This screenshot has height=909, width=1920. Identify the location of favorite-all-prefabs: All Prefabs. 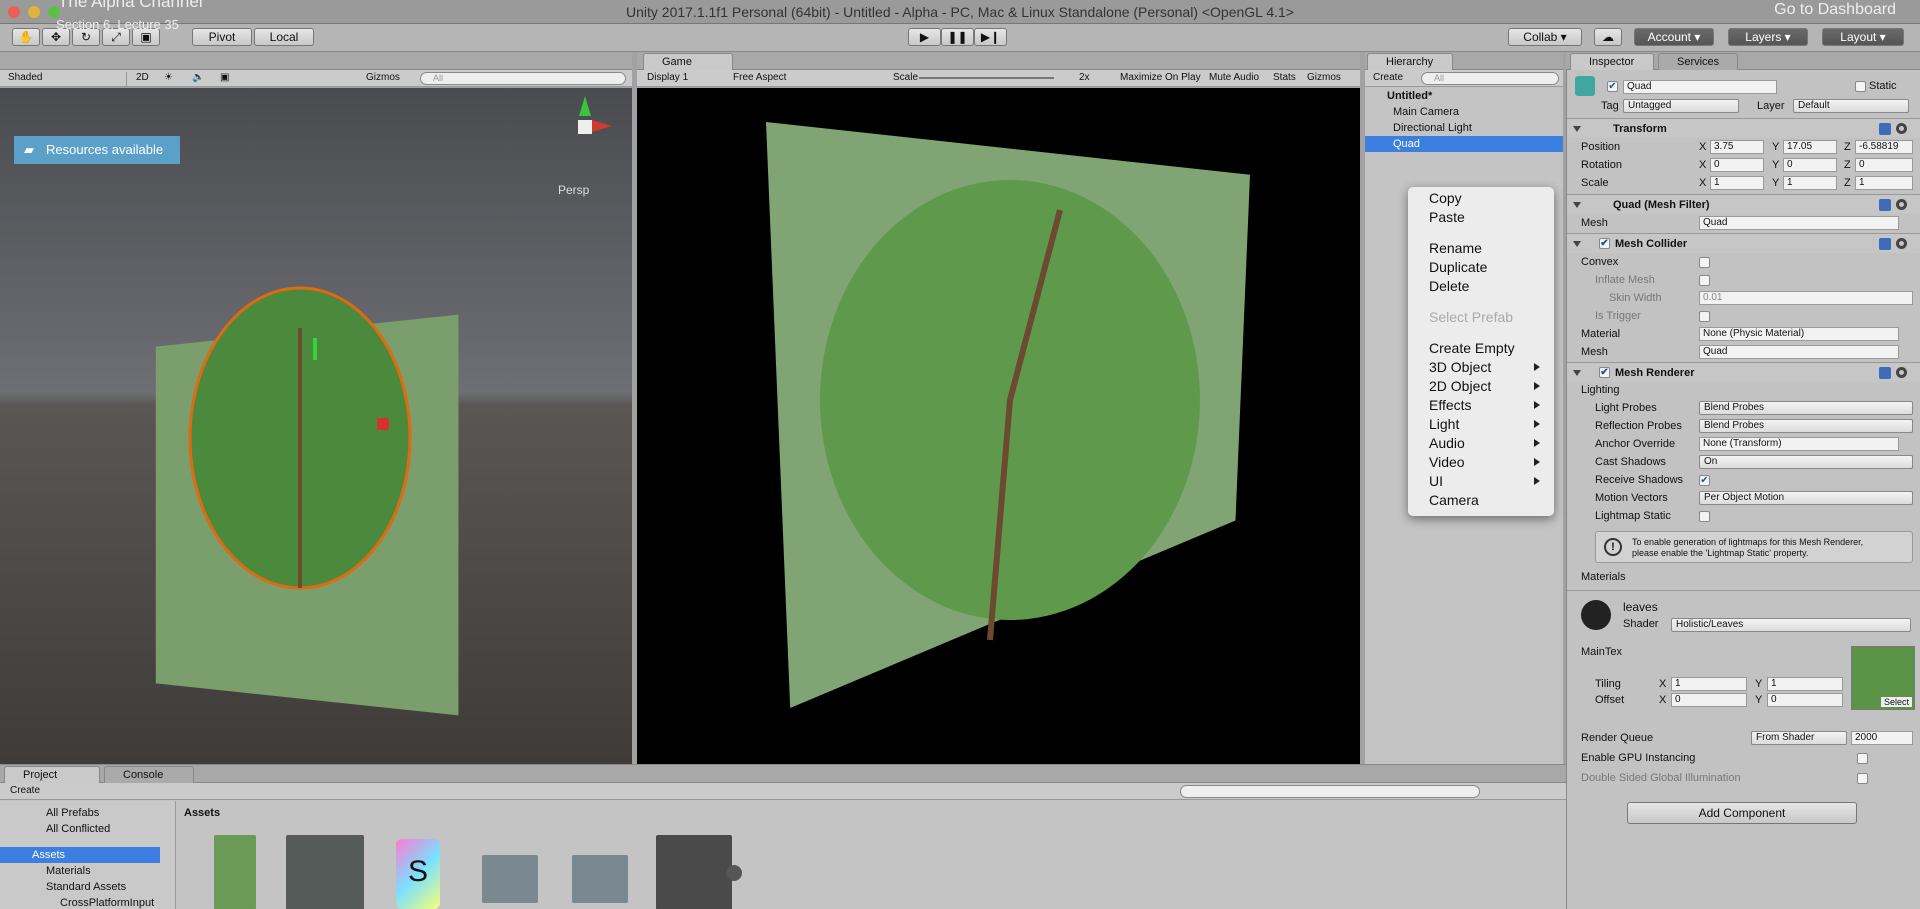
(99, 813).